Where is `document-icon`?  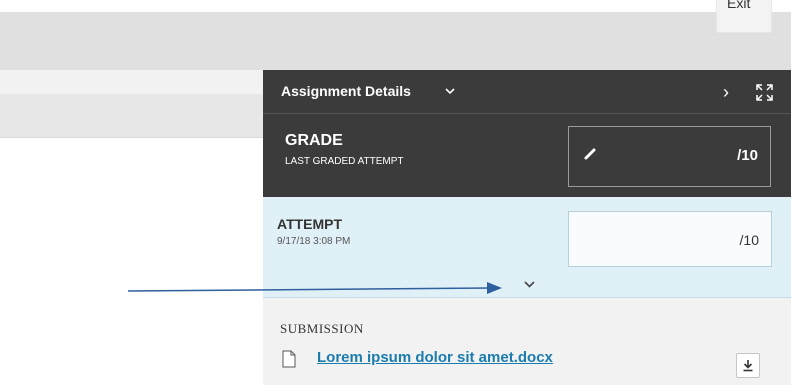
document-icon is located at coordinates (289, 359).